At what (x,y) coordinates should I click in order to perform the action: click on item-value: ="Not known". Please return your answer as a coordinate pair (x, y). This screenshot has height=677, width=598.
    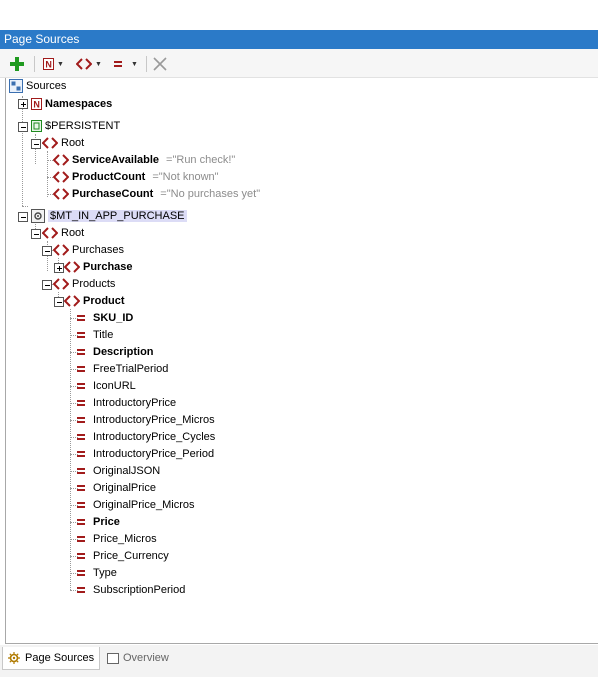
    Looking at the image, I should click on (185, 177).